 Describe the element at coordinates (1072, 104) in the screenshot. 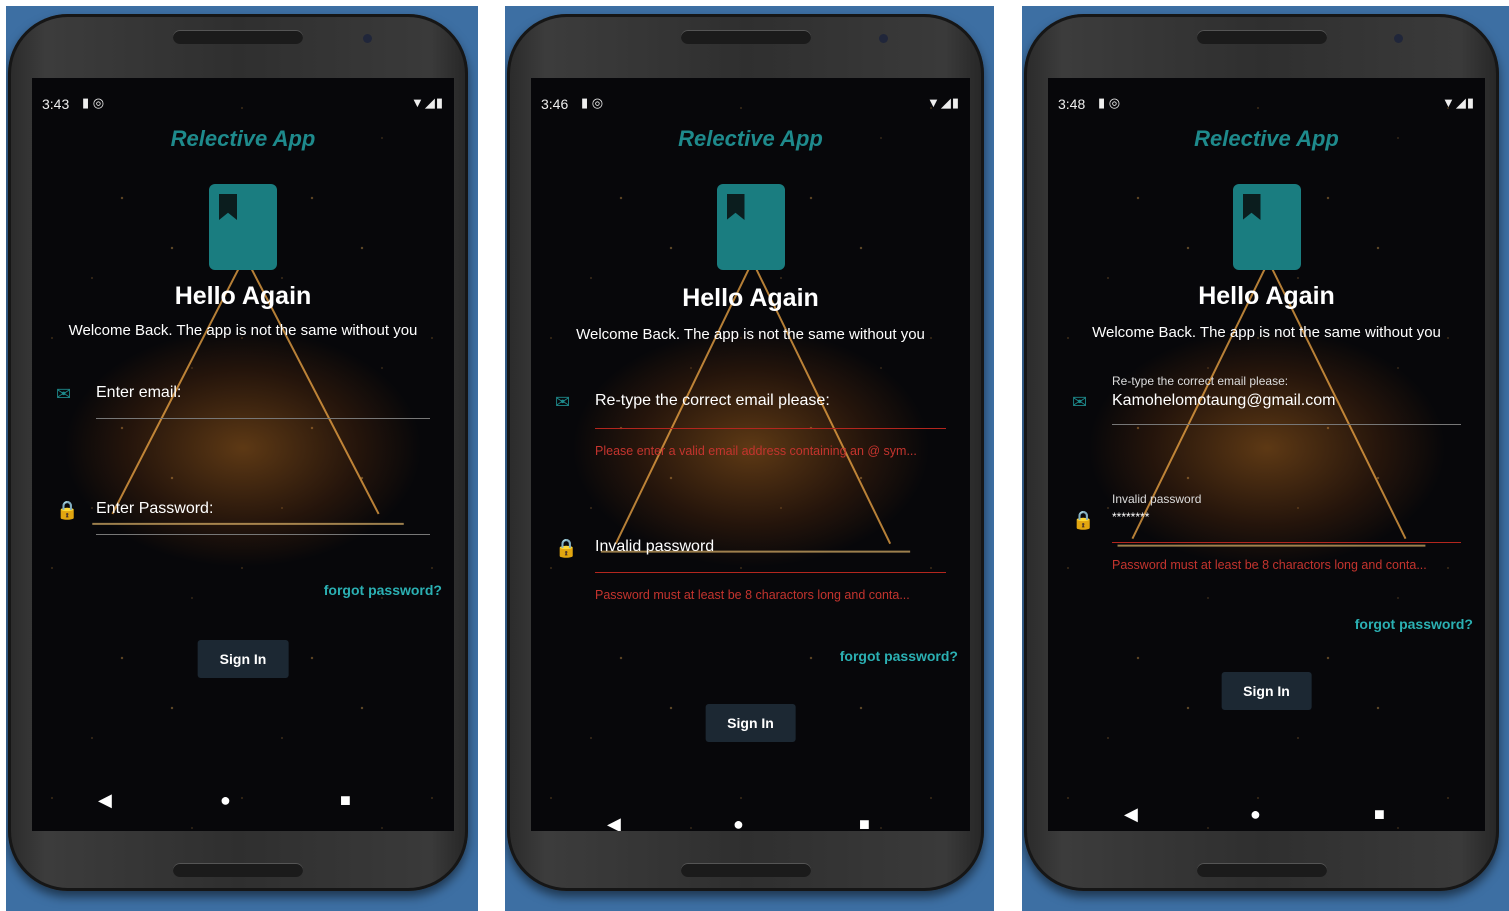

I see `status-time: 3:48` at that location.